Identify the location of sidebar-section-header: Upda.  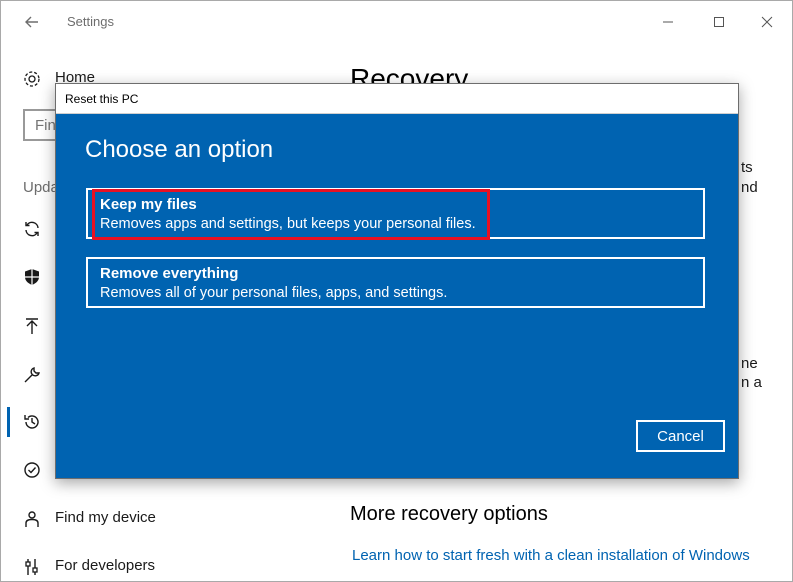
(41, 187).